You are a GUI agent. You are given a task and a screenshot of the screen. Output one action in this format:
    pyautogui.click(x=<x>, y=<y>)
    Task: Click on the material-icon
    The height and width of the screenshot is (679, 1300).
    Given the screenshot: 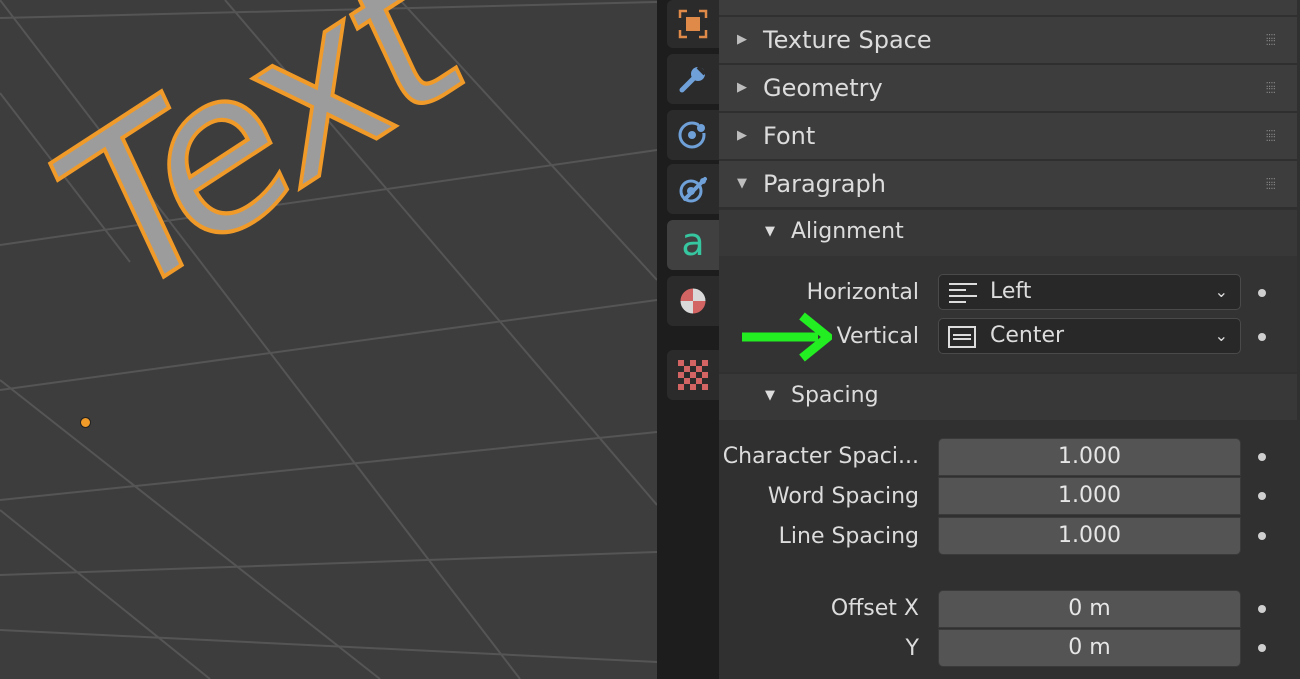 What is the action you would take?
    pyautogui.click(x=693, y=301)
    